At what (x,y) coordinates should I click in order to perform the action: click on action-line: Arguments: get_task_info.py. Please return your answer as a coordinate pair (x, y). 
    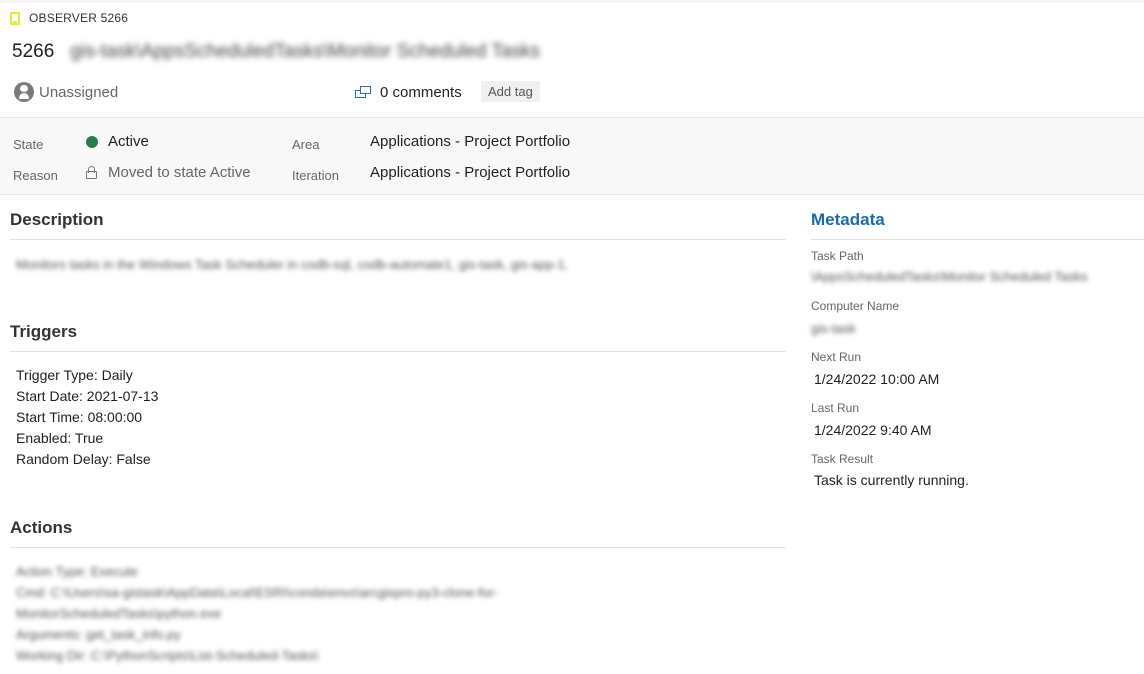
    Looking at the image, I should click on (98, 634).